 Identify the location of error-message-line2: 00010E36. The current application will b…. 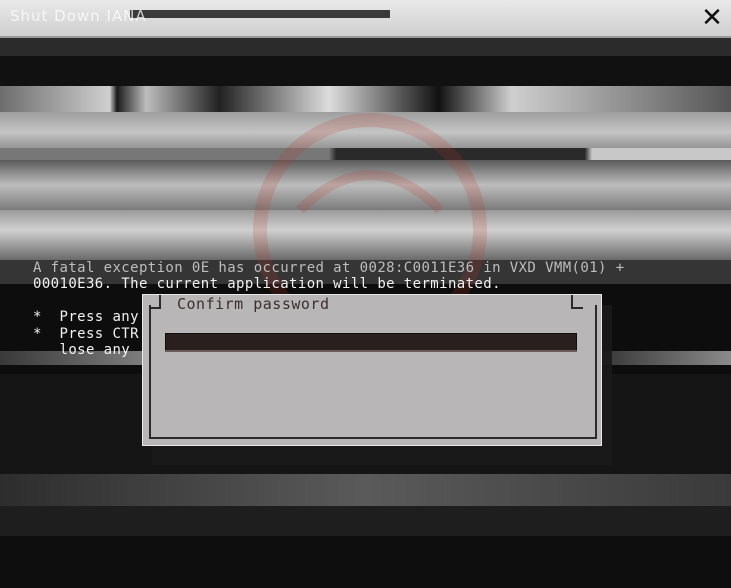
(267, 284).